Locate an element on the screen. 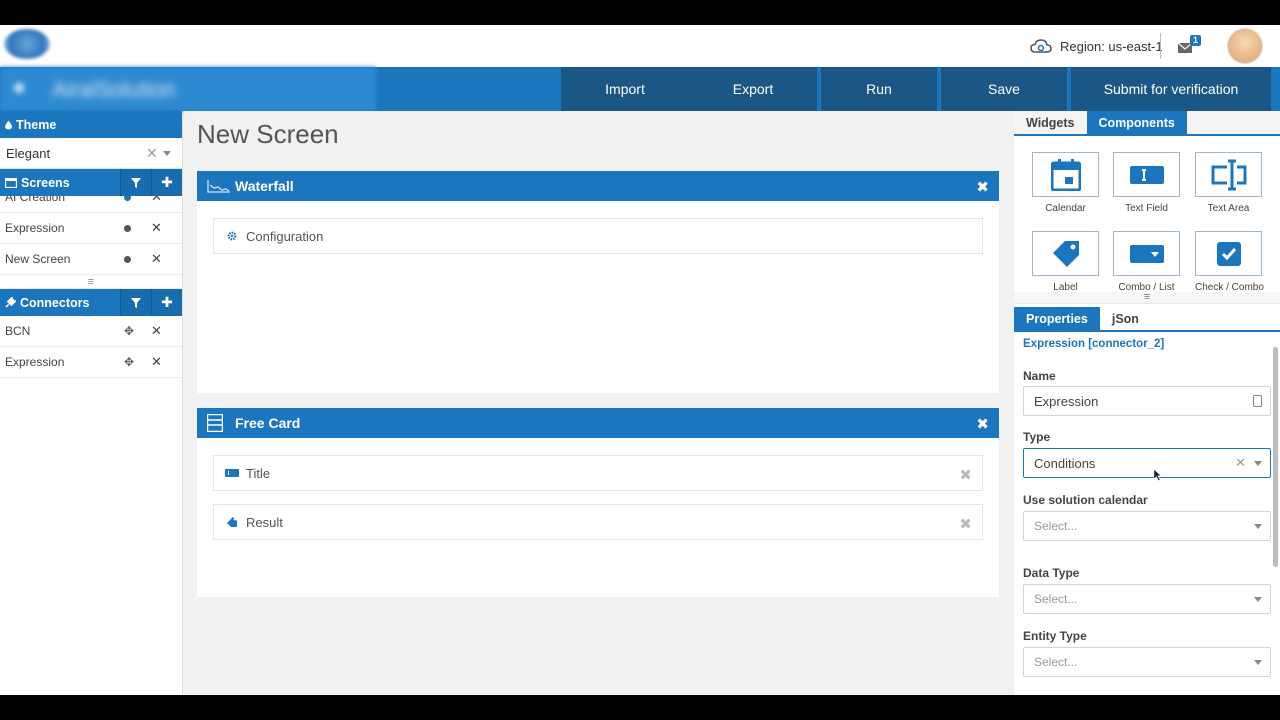 The width and height of the screenshot is (1280, 720). connectors-header: Connectors ✚ is located at coordinates (91, 302).